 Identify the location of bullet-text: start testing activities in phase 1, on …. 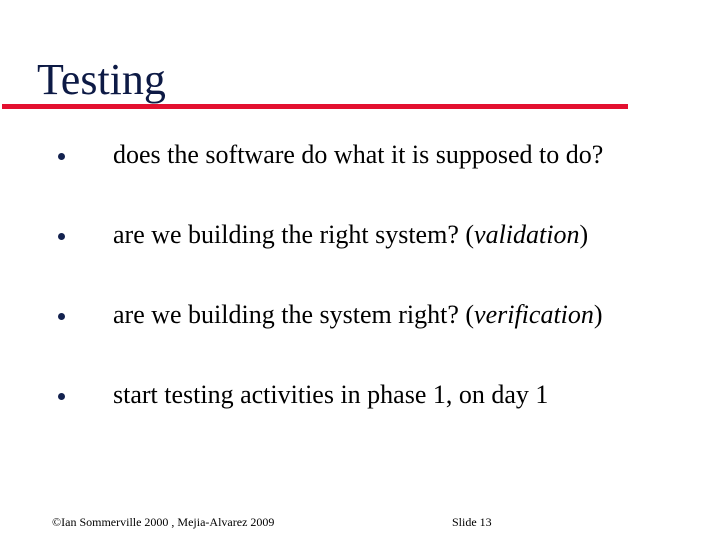
(331, 394).